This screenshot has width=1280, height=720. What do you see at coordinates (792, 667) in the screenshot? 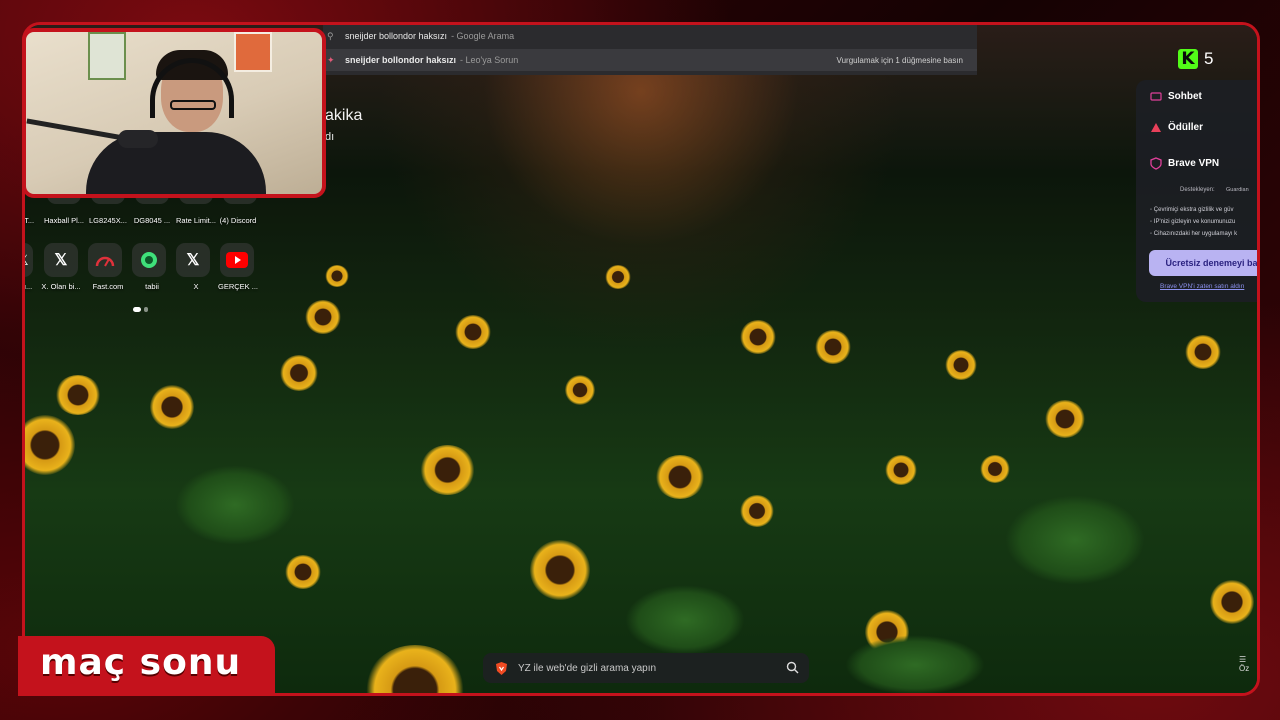
I see `search-icon` at bounding box center [792, 667].